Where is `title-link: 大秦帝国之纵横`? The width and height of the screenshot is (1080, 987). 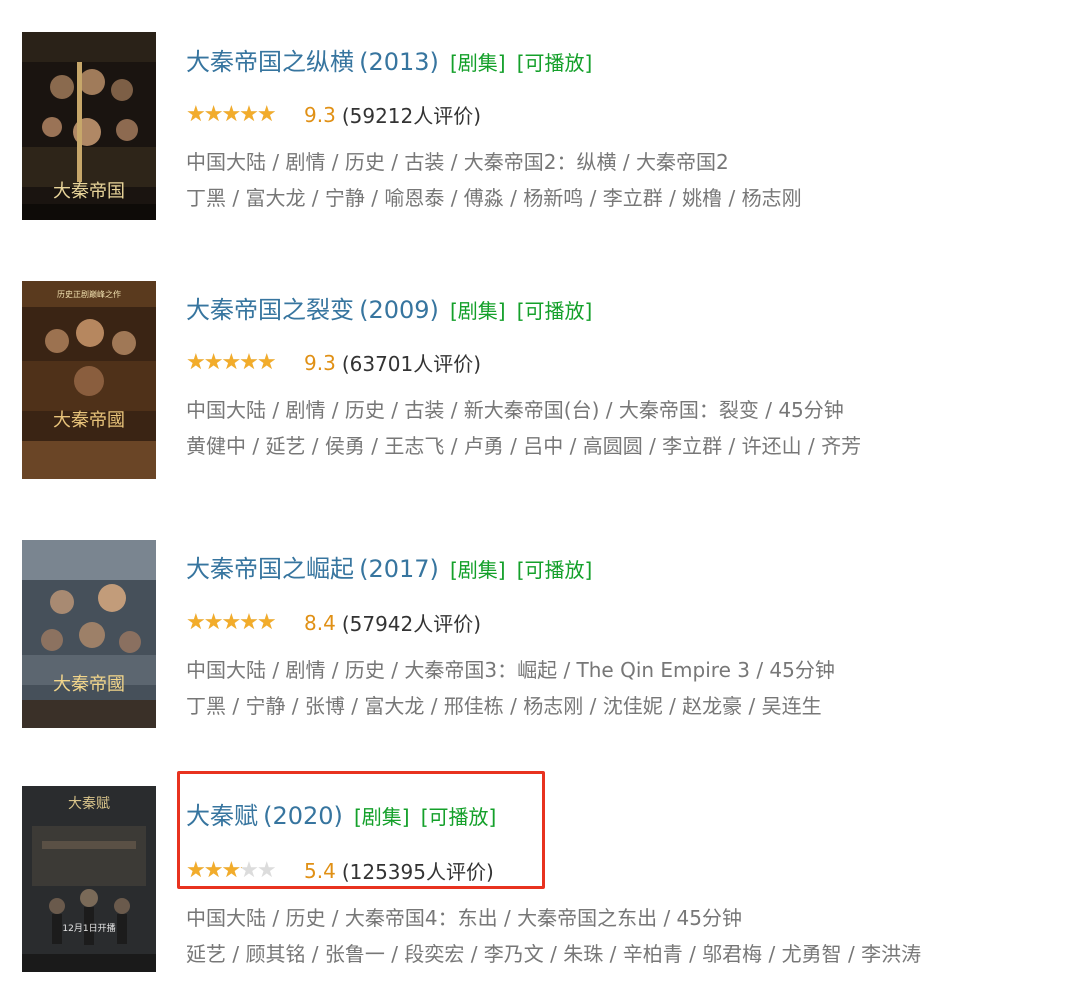 title-link: 大秦帝国之纵横 is located at coordinates (270, 62).